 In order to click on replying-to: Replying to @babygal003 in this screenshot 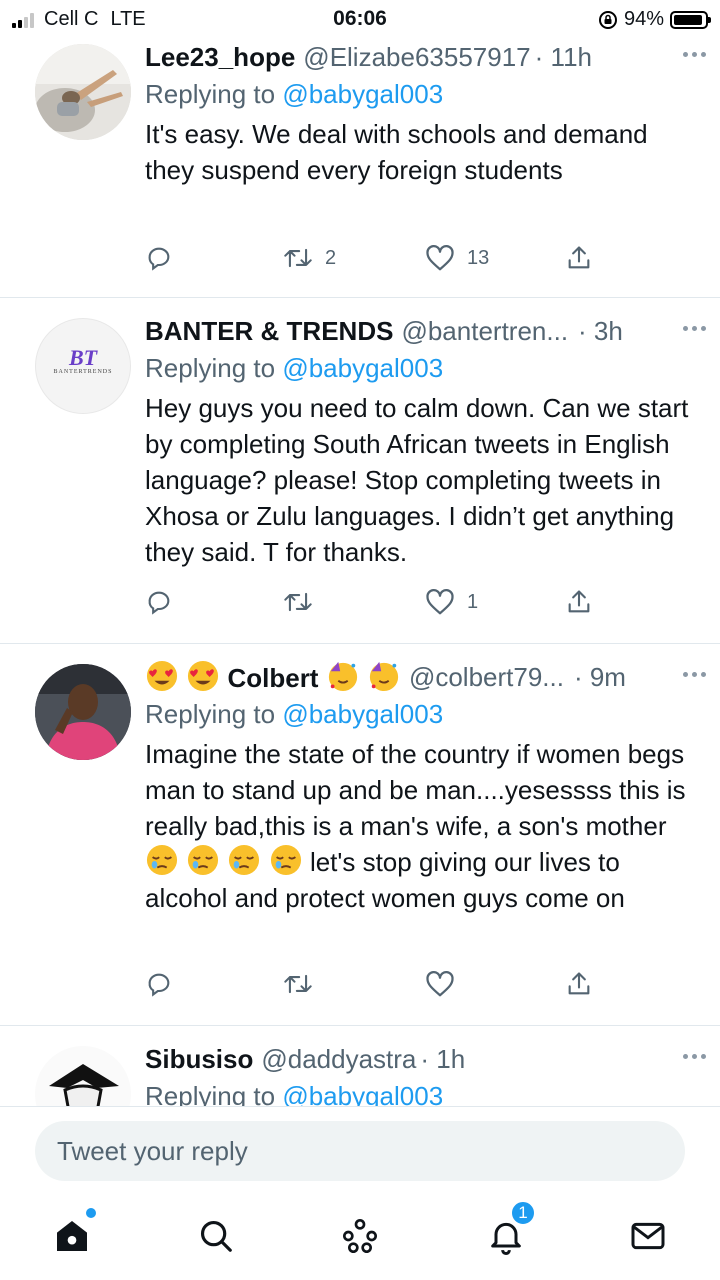, I will do `click(420, 714)`.